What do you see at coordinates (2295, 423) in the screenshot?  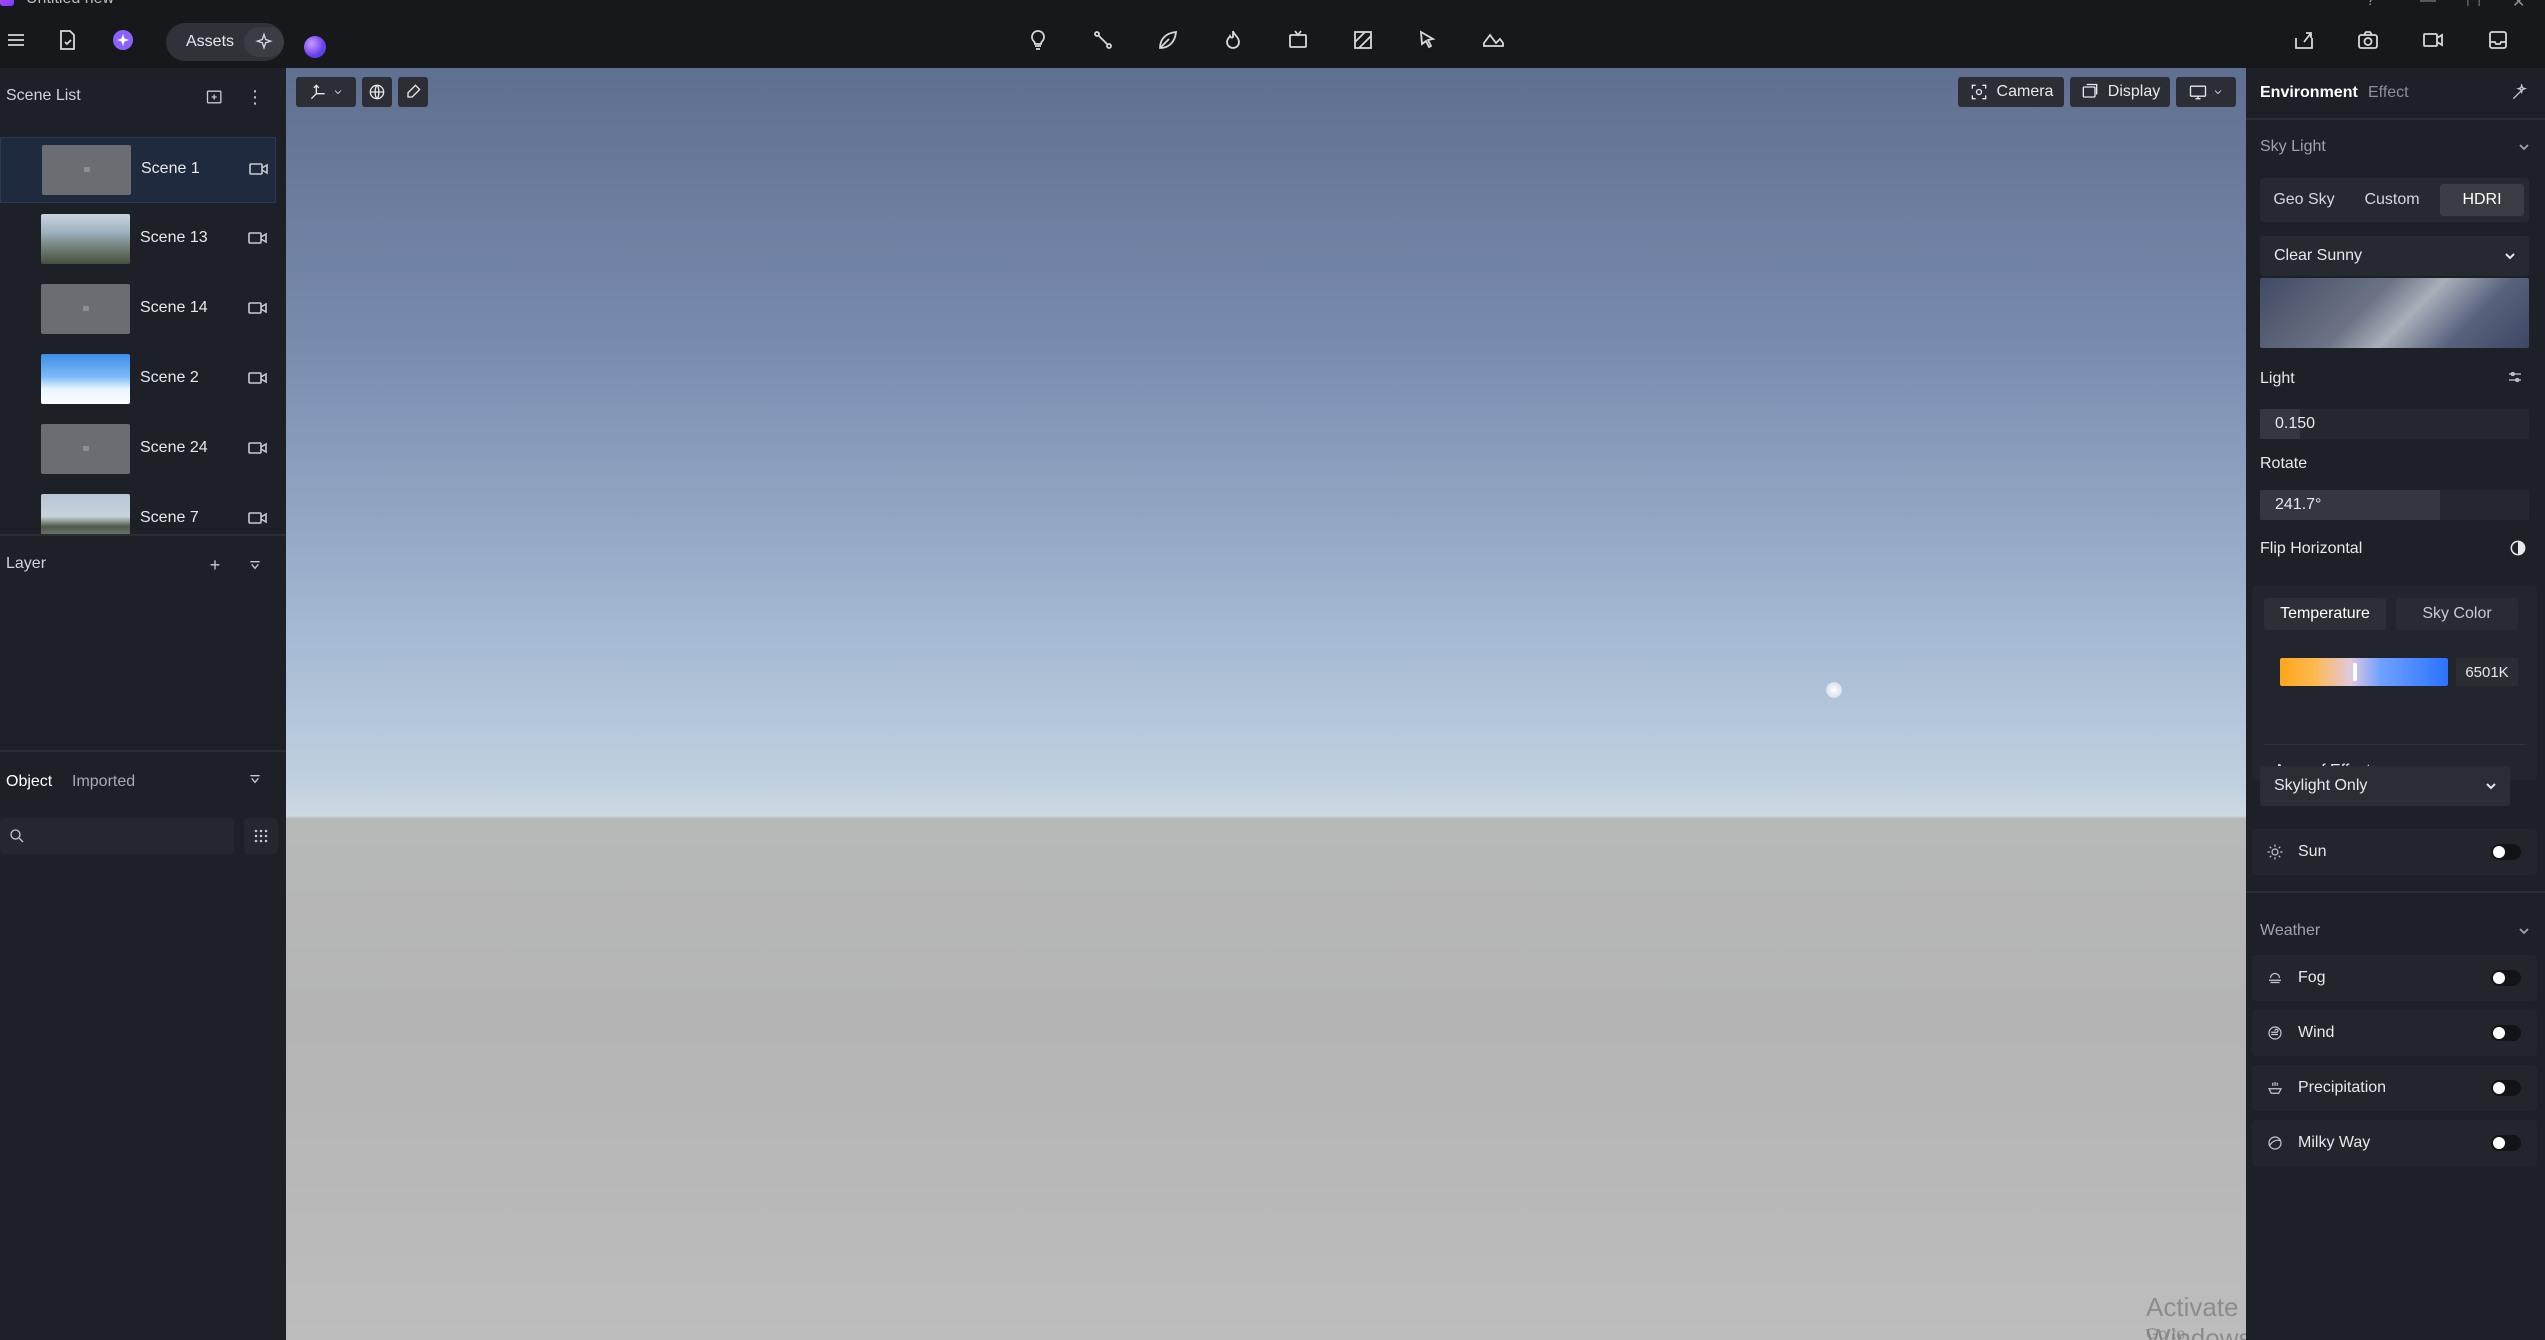 I see `light-value: 0.150` at bounding box center [2295, 423].